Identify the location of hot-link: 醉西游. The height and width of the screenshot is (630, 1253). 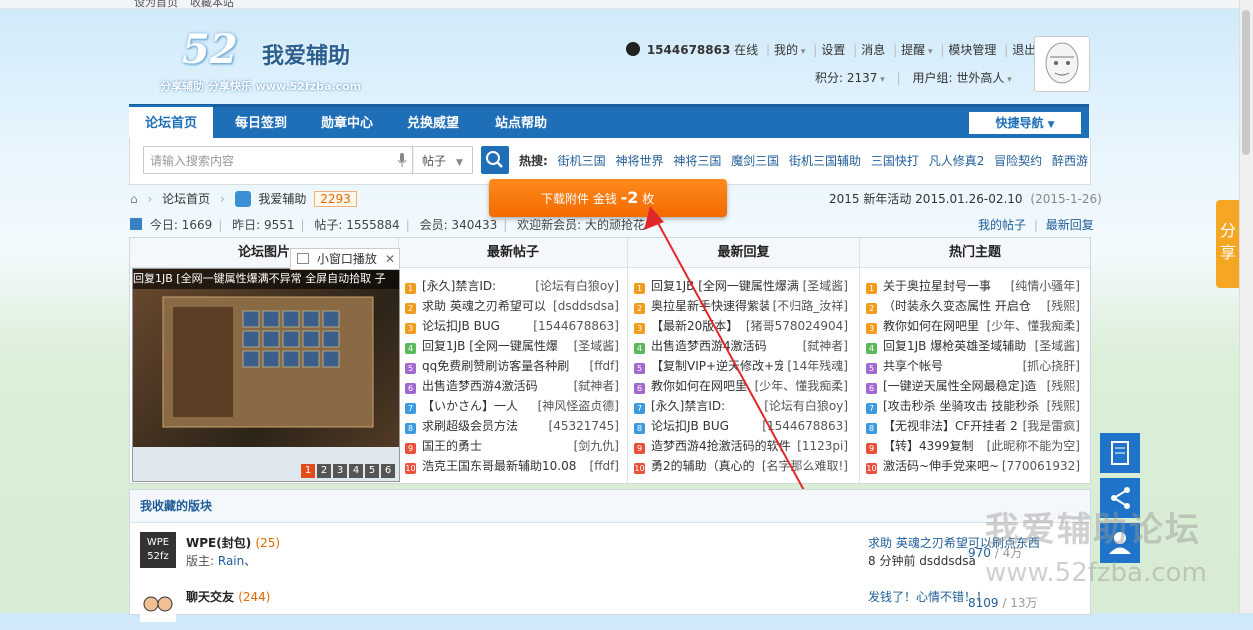
(1070, 161).